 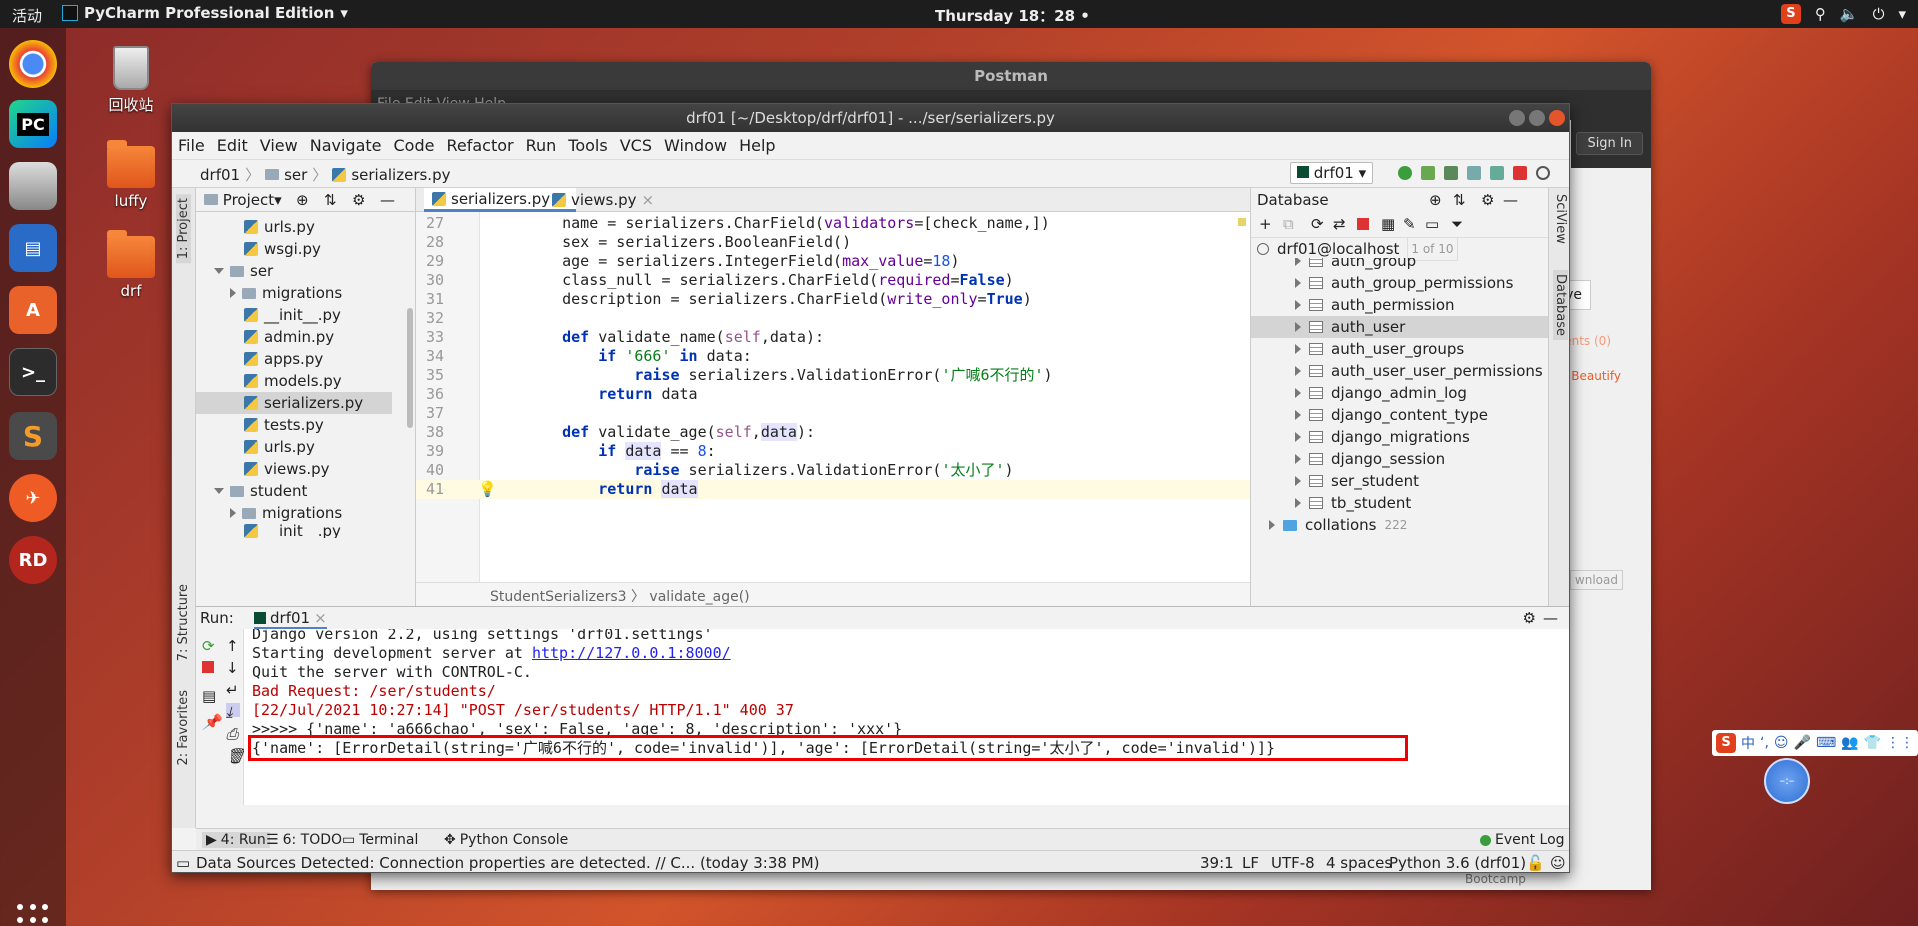 What do you see at coordinates (183, 622) in the screenshot?
I see `tool-tab-structure: 7: Structure` at bounding box center [183, 622].